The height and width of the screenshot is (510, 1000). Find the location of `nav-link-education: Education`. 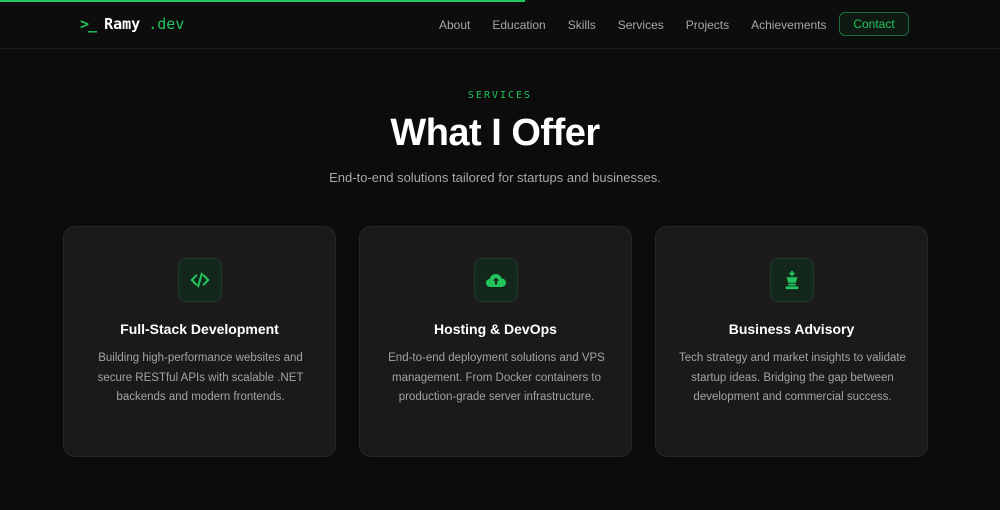

nav-link-education: Education is located at coordinates (518, 25).